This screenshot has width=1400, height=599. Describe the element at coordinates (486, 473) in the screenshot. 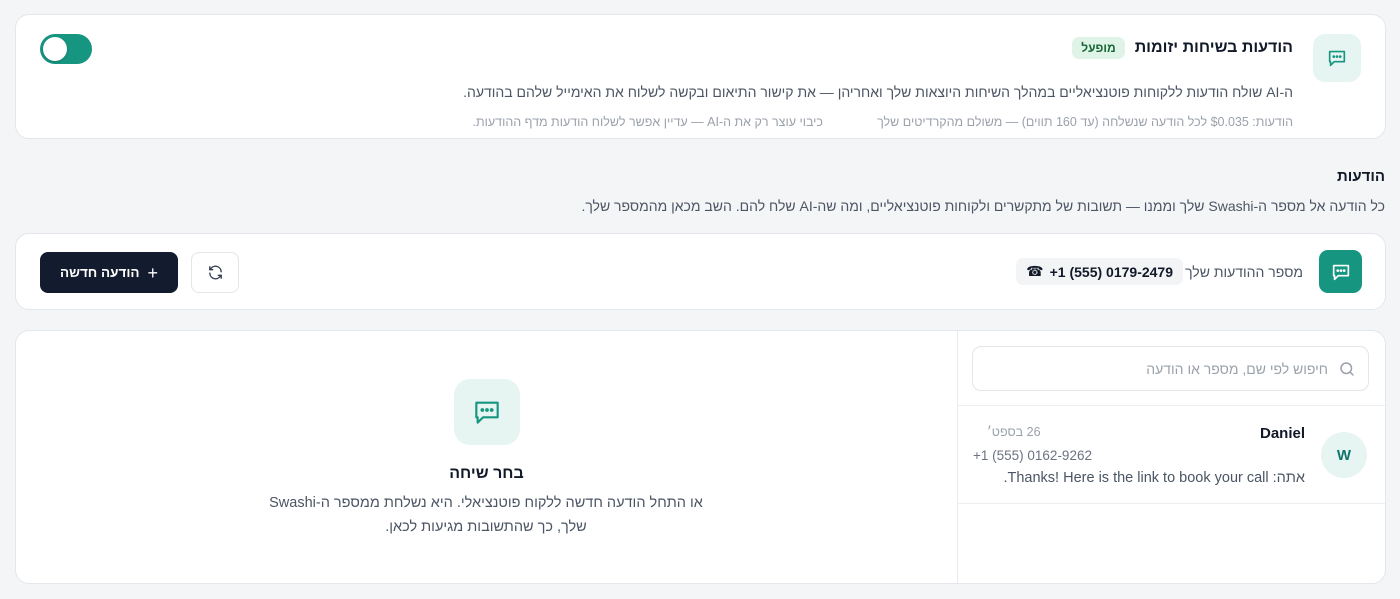

I see `empty-state-title: בחר שיחה` at that location.